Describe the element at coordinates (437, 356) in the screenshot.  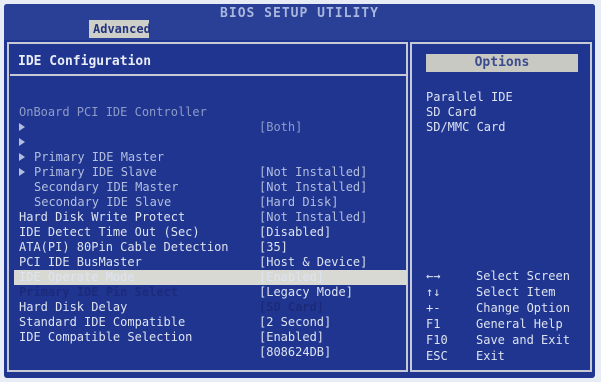
I see `key-esc: ESC` at that location.